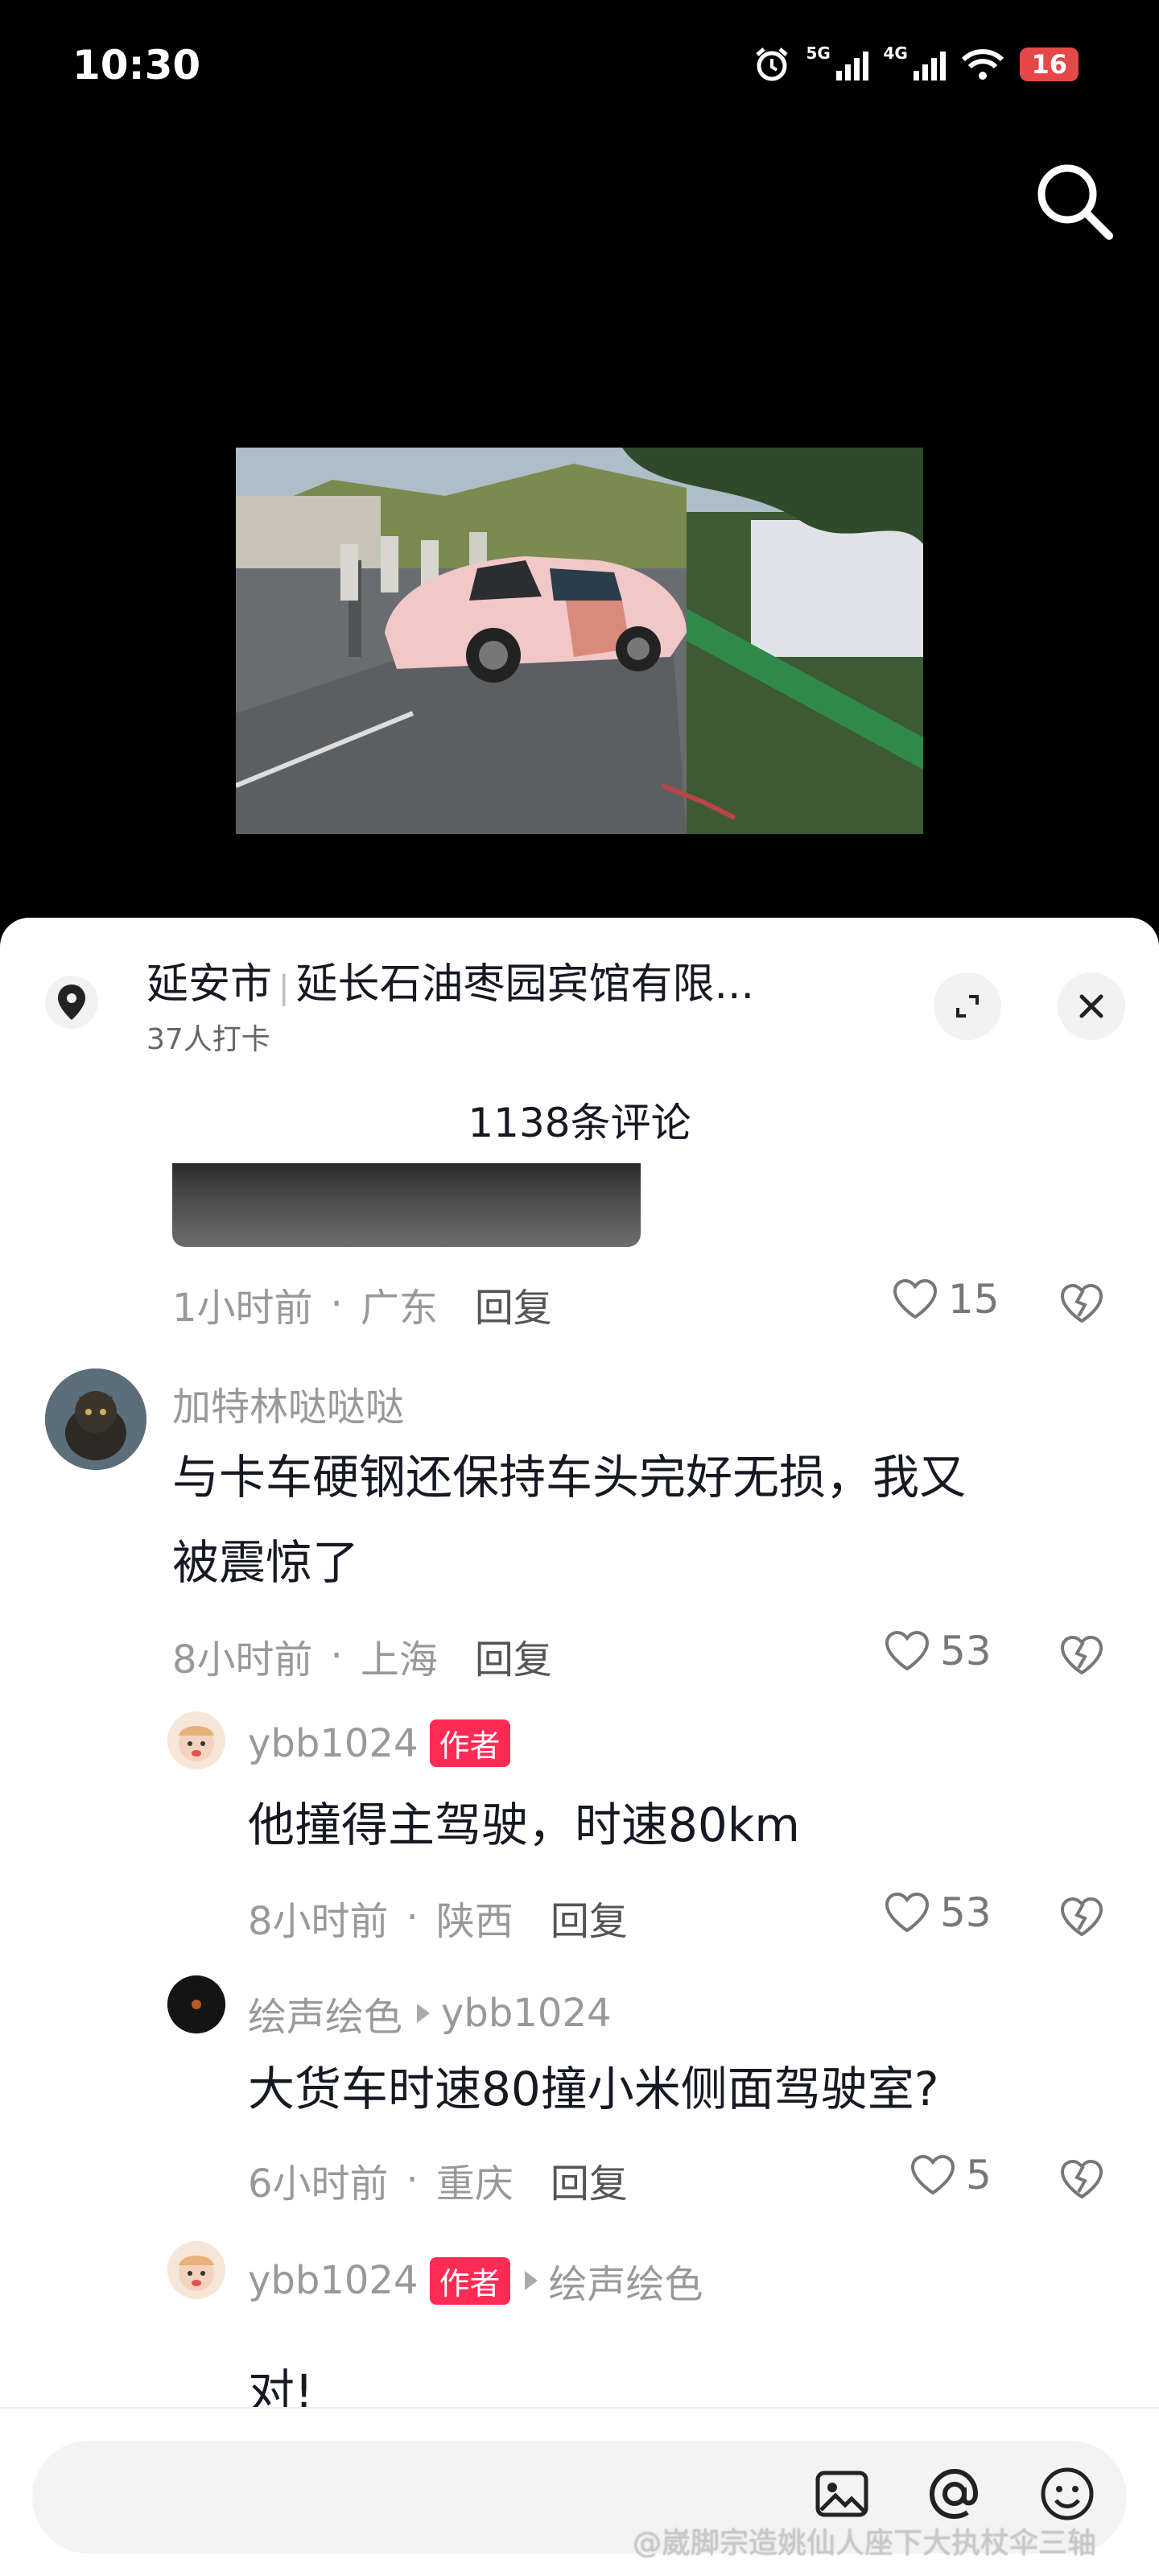 The image size is (1159, 2576). What do you see at coordinates (569, 1477) in the screenshot?
I see `comment-text: 与卡车硬钢还保持车头完好无损，我又` at bounding box center [569, 1477].